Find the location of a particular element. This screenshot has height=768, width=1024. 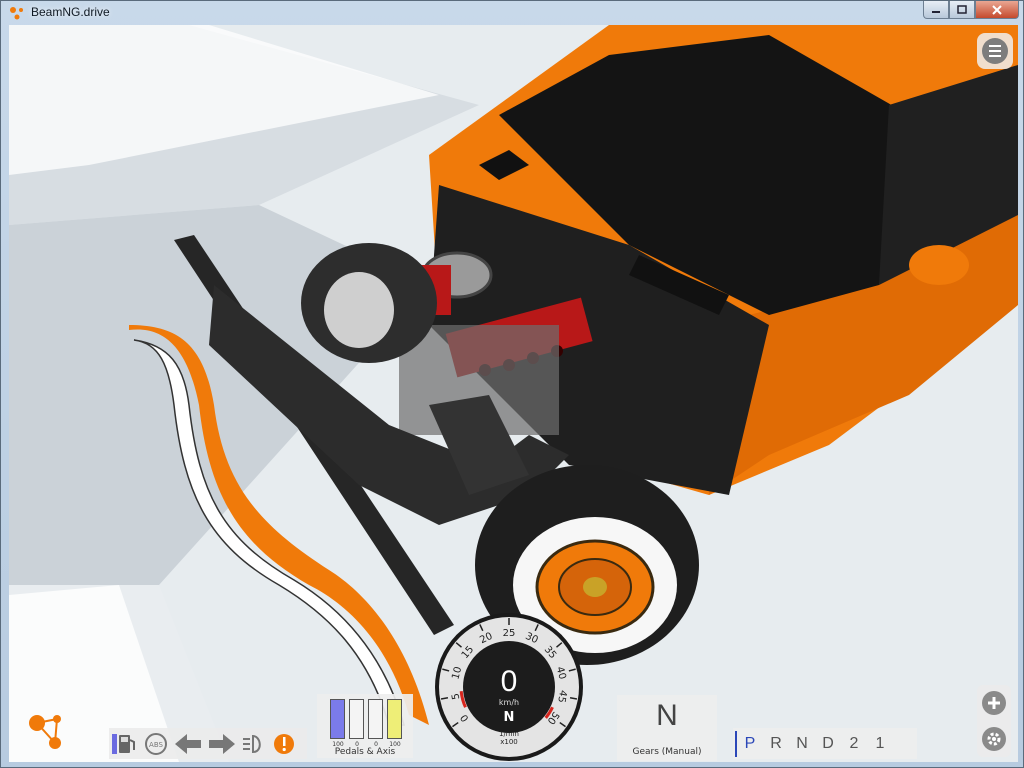

hamburger-menu-icon is located at coordinates (995, 51).